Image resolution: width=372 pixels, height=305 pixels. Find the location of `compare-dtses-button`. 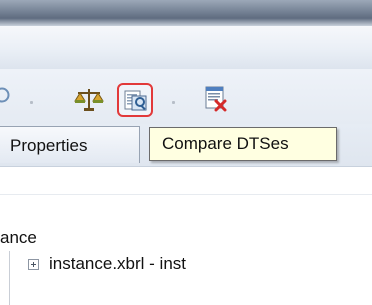

compare-dtses-button is located at coordinates (135, 100).